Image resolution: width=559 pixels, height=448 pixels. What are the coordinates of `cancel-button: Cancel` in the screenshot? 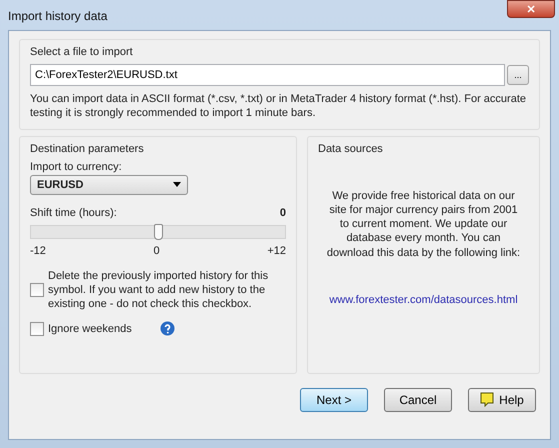 It's located at (418, 400).